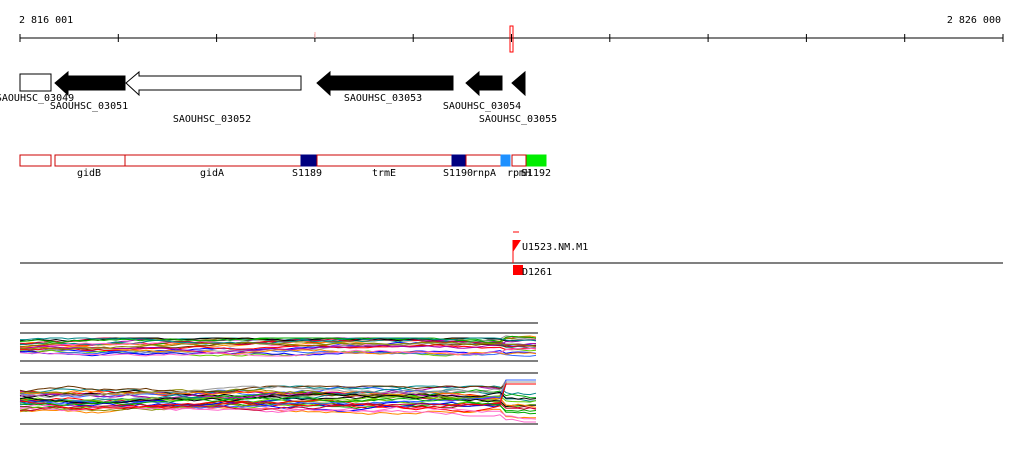 The image size is (1024, 456). Describe the element at coordinates (213, 97) in the screenshot. I see `gene-saouhsc-03052: SAOUHSC_03052` at that location.